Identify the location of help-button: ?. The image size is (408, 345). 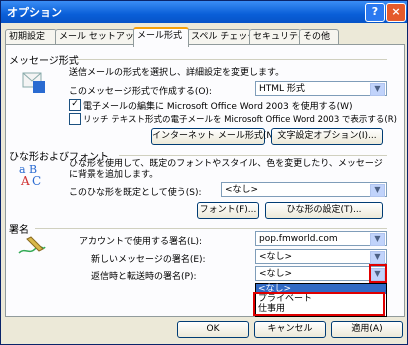
(375, 12).